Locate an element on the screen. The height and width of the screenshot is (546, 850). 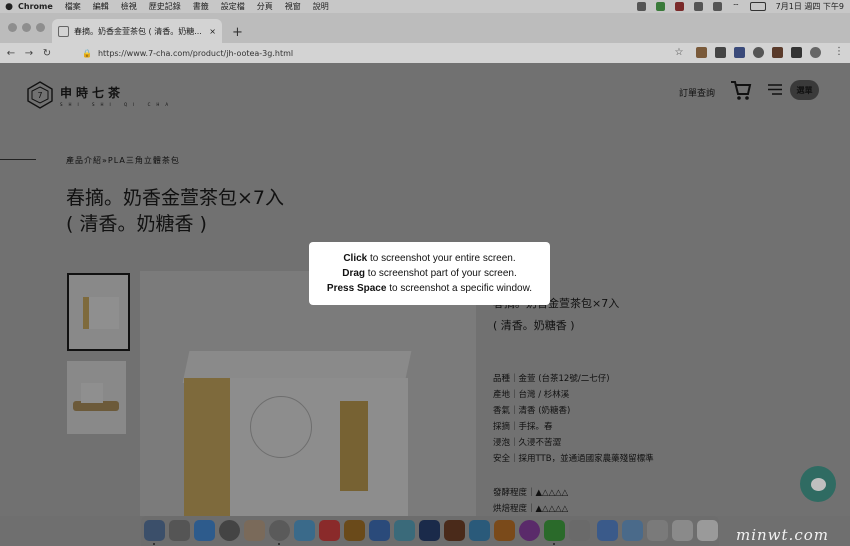
filezilla-icon is located at coordinates (329, 530).